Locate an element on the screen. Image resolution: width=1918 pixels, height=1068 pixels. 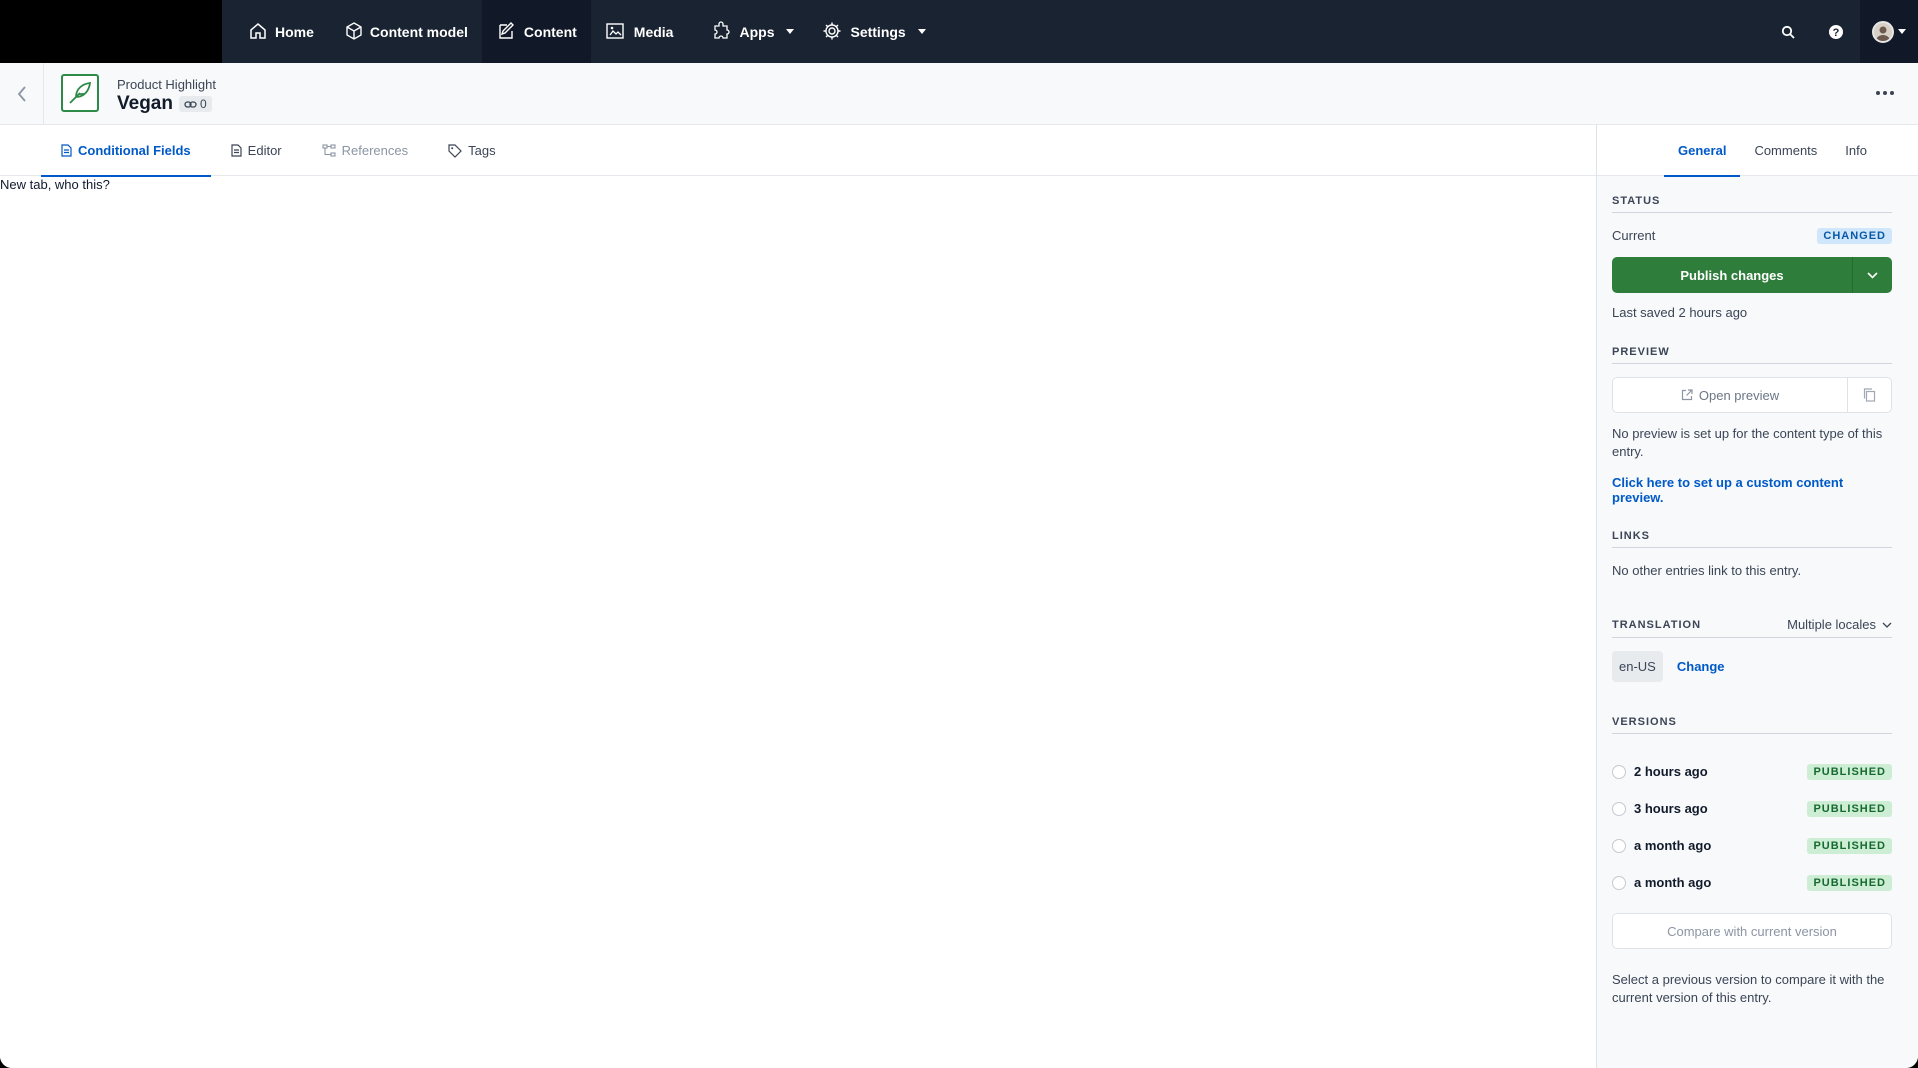
nav-media: Media is located at coordinates (639, 31).